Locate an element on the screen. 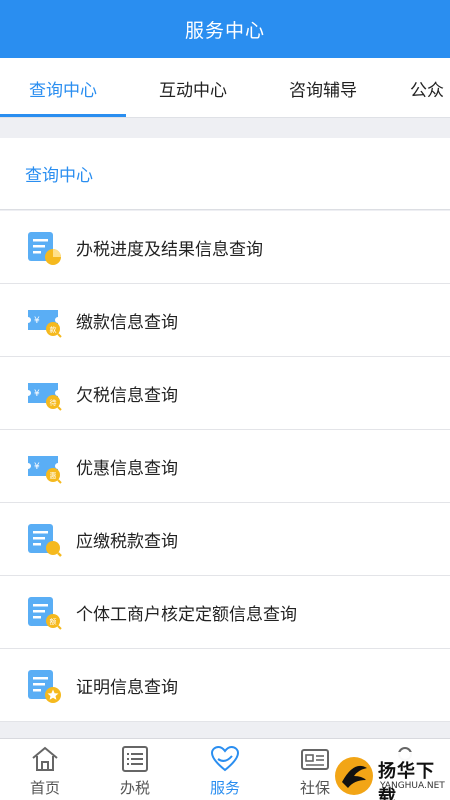 The height and width of the screenshot is (800, 450). tab-interaction-center: 互动中心 is located at coordinates (193, 87).